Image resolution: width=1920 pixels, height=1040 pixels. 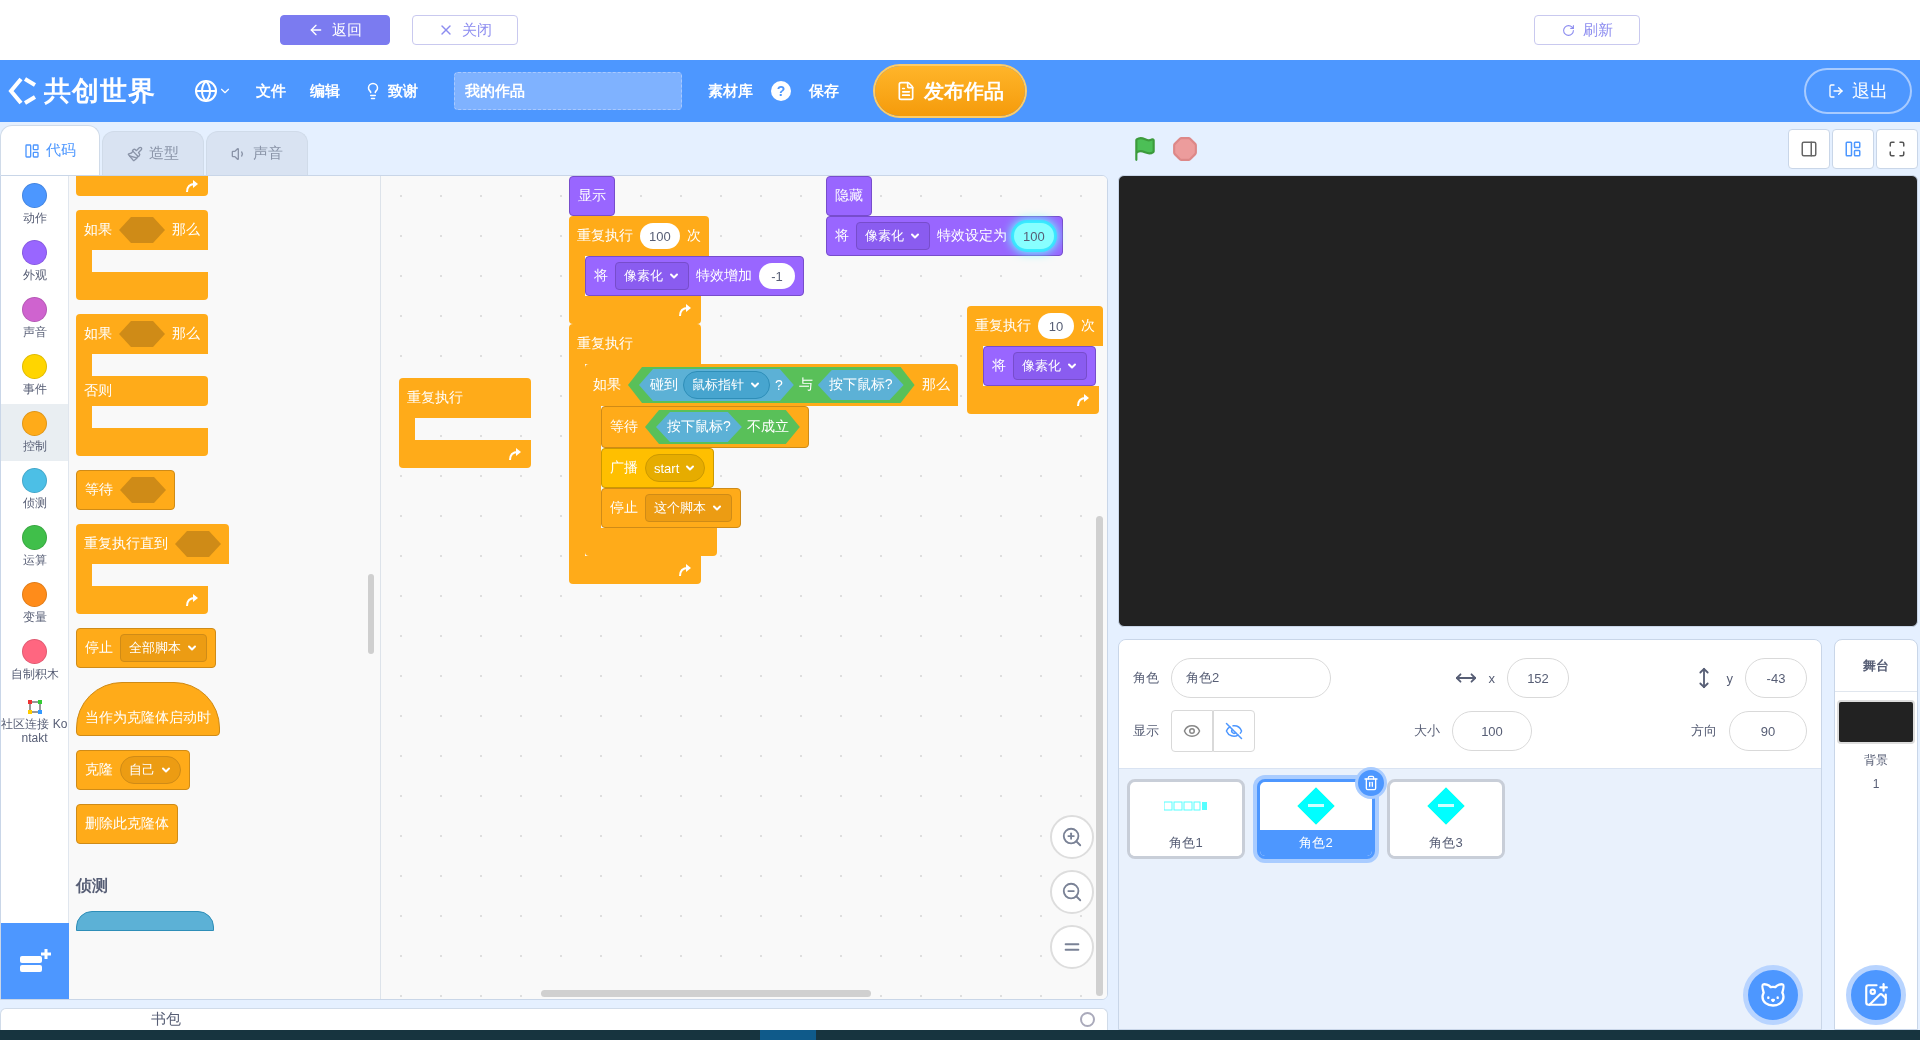 I want to click on editor-tab: 代码, so click(x=50, y=150).